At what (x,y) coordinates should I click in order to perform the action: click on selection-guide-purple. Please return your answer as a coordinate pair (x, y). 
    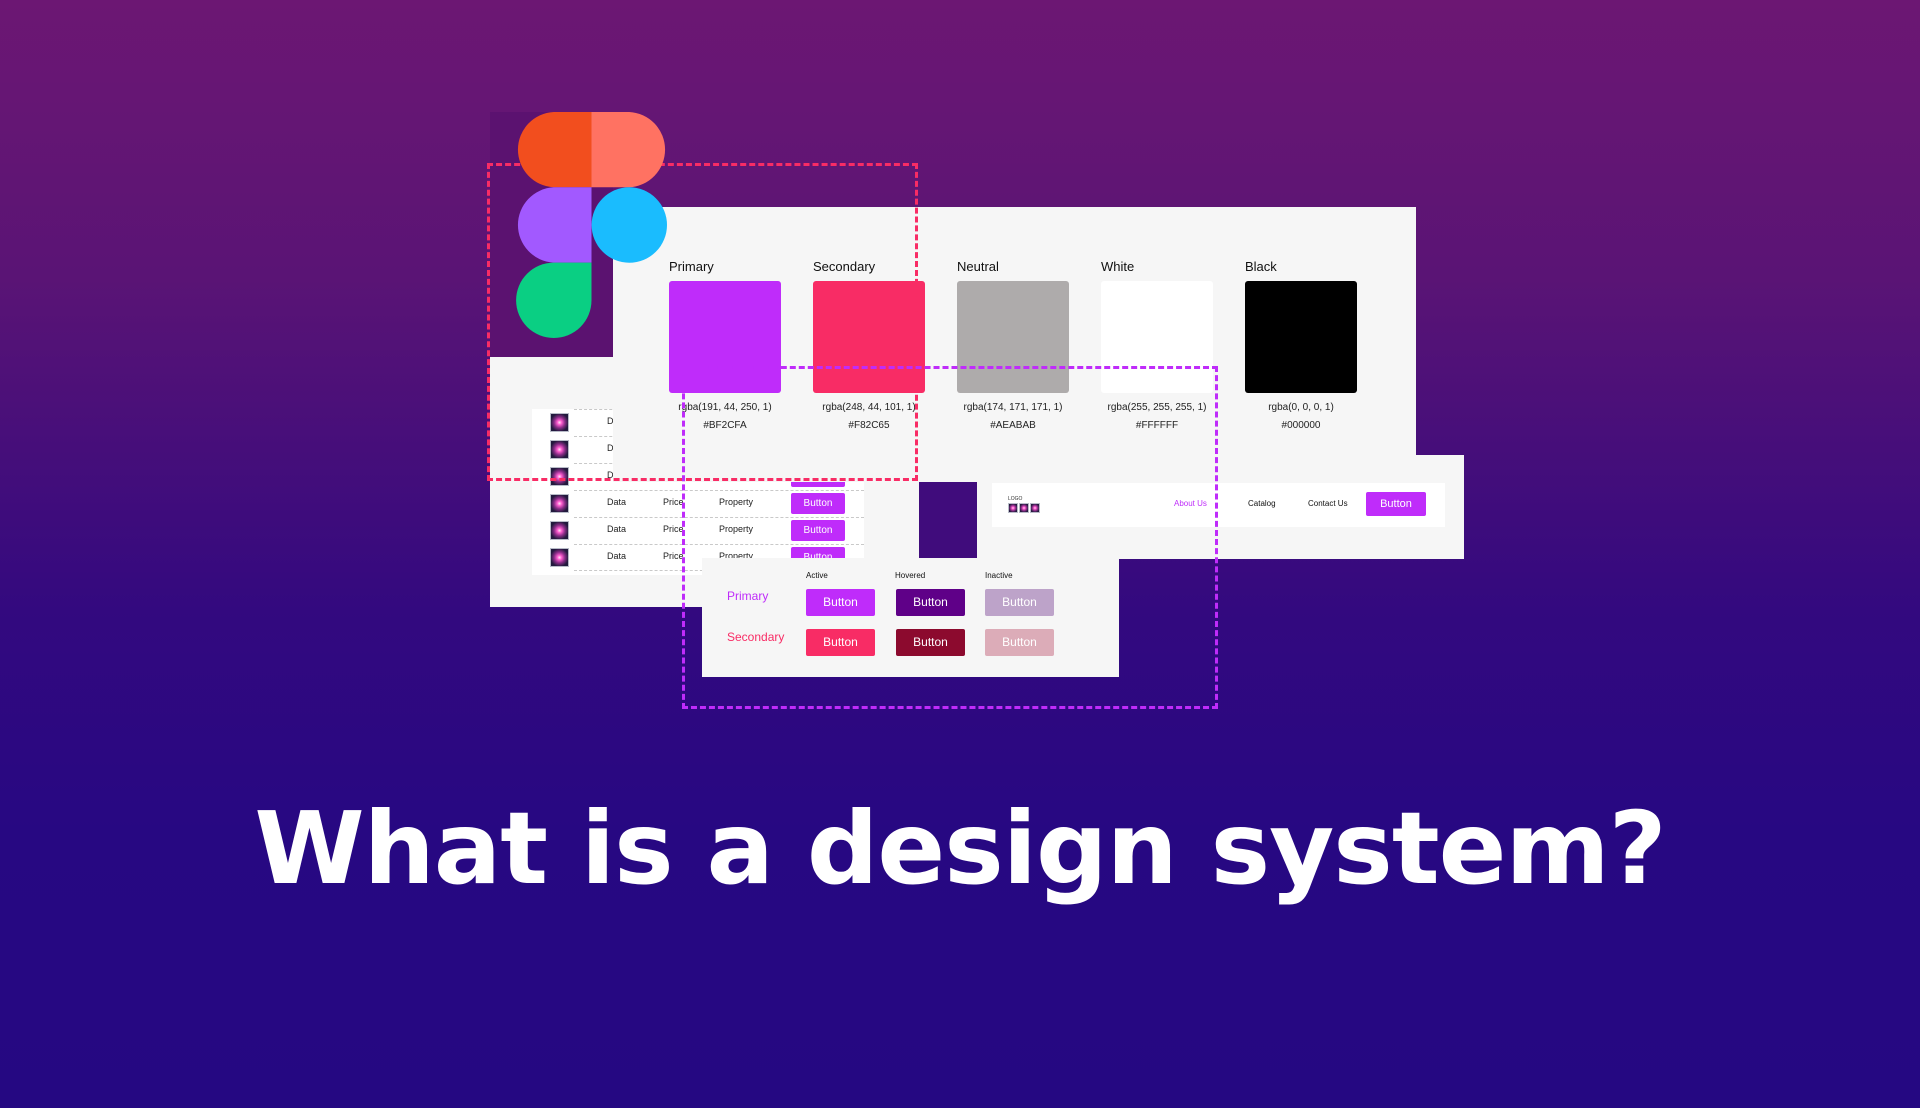
    Looking at the image, I should click on (950, 537).